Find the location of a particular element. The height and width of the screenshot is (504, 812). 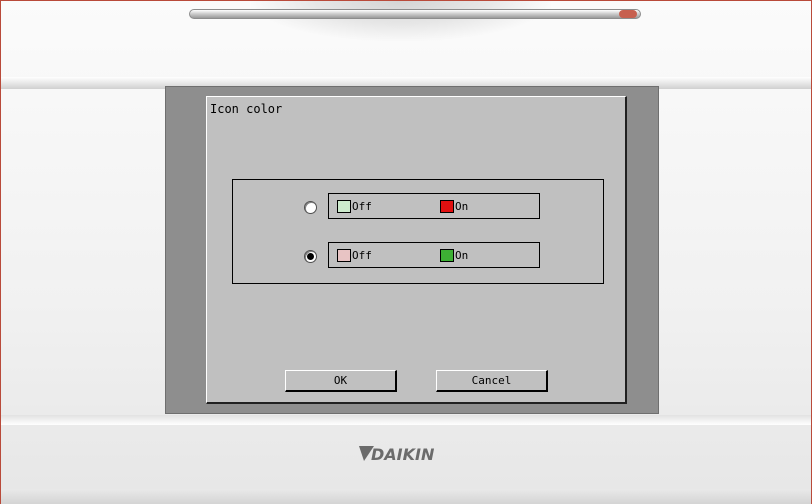

daikin-logo: DAIKIN is located at coordinates (397, 454).